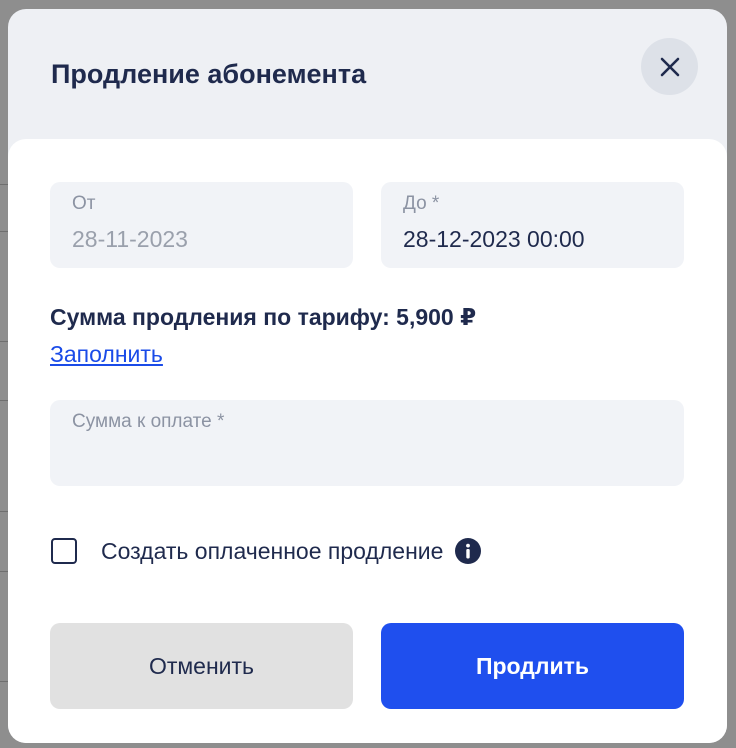 The image size is (736, 748). What do you see at coordinates (421, 203) in the screenshot?
I see `to-date-label: До *` at bounding box center [421, 203].